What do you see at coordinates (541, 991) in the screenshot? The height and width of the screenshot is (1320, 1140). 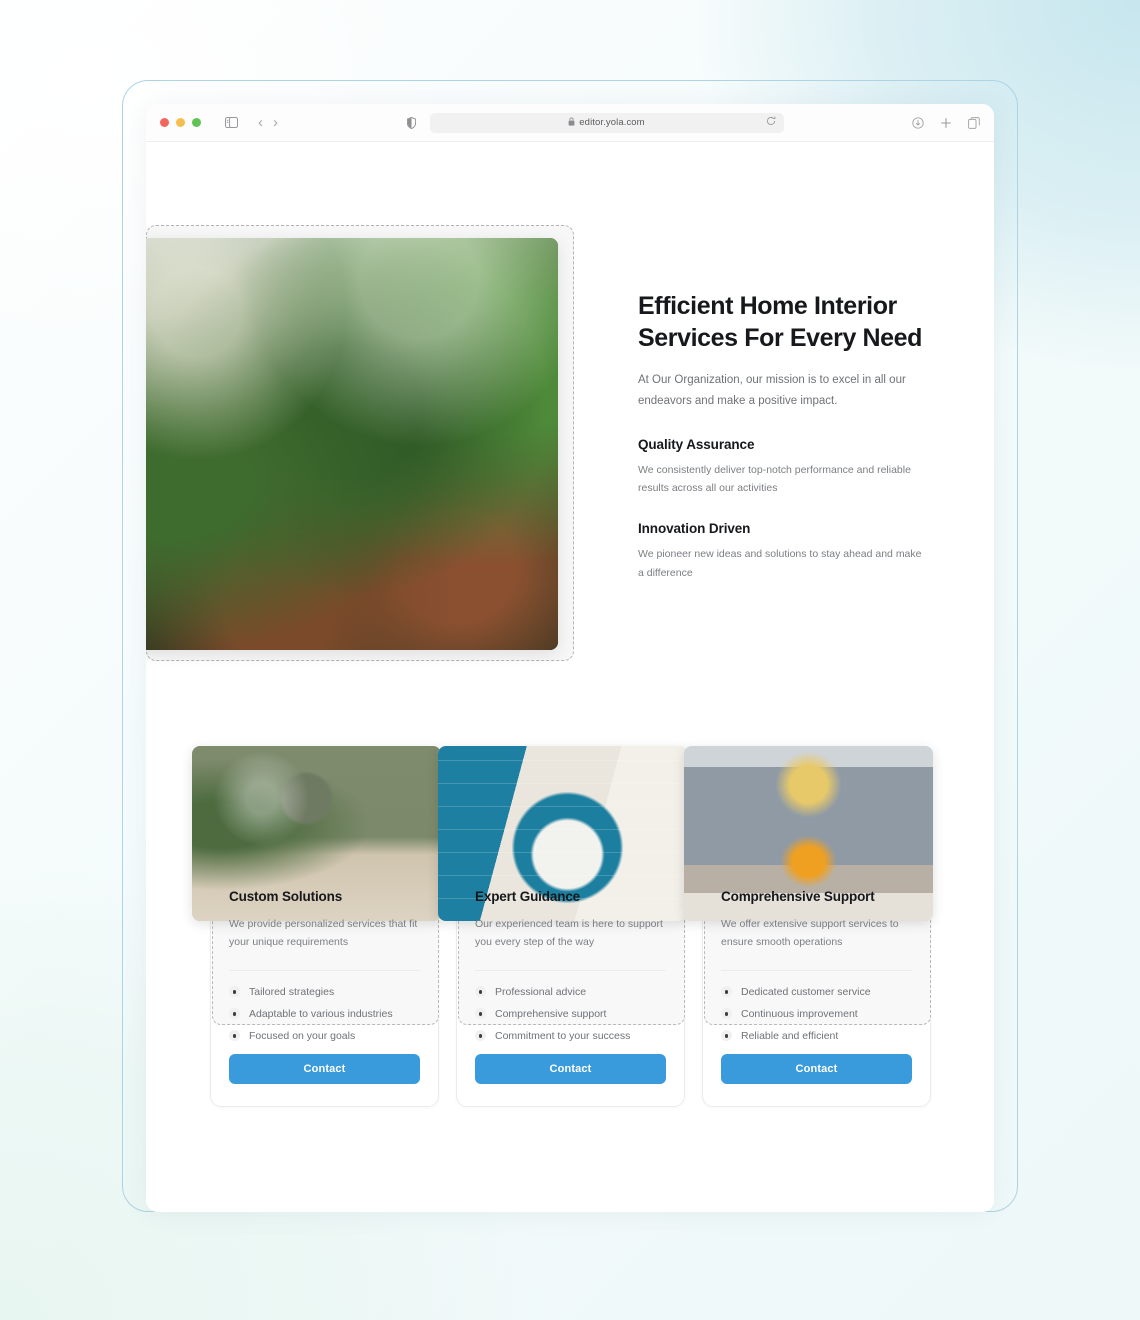 I see `list-item-label: Professional advice` at bounding box center [541, 991].